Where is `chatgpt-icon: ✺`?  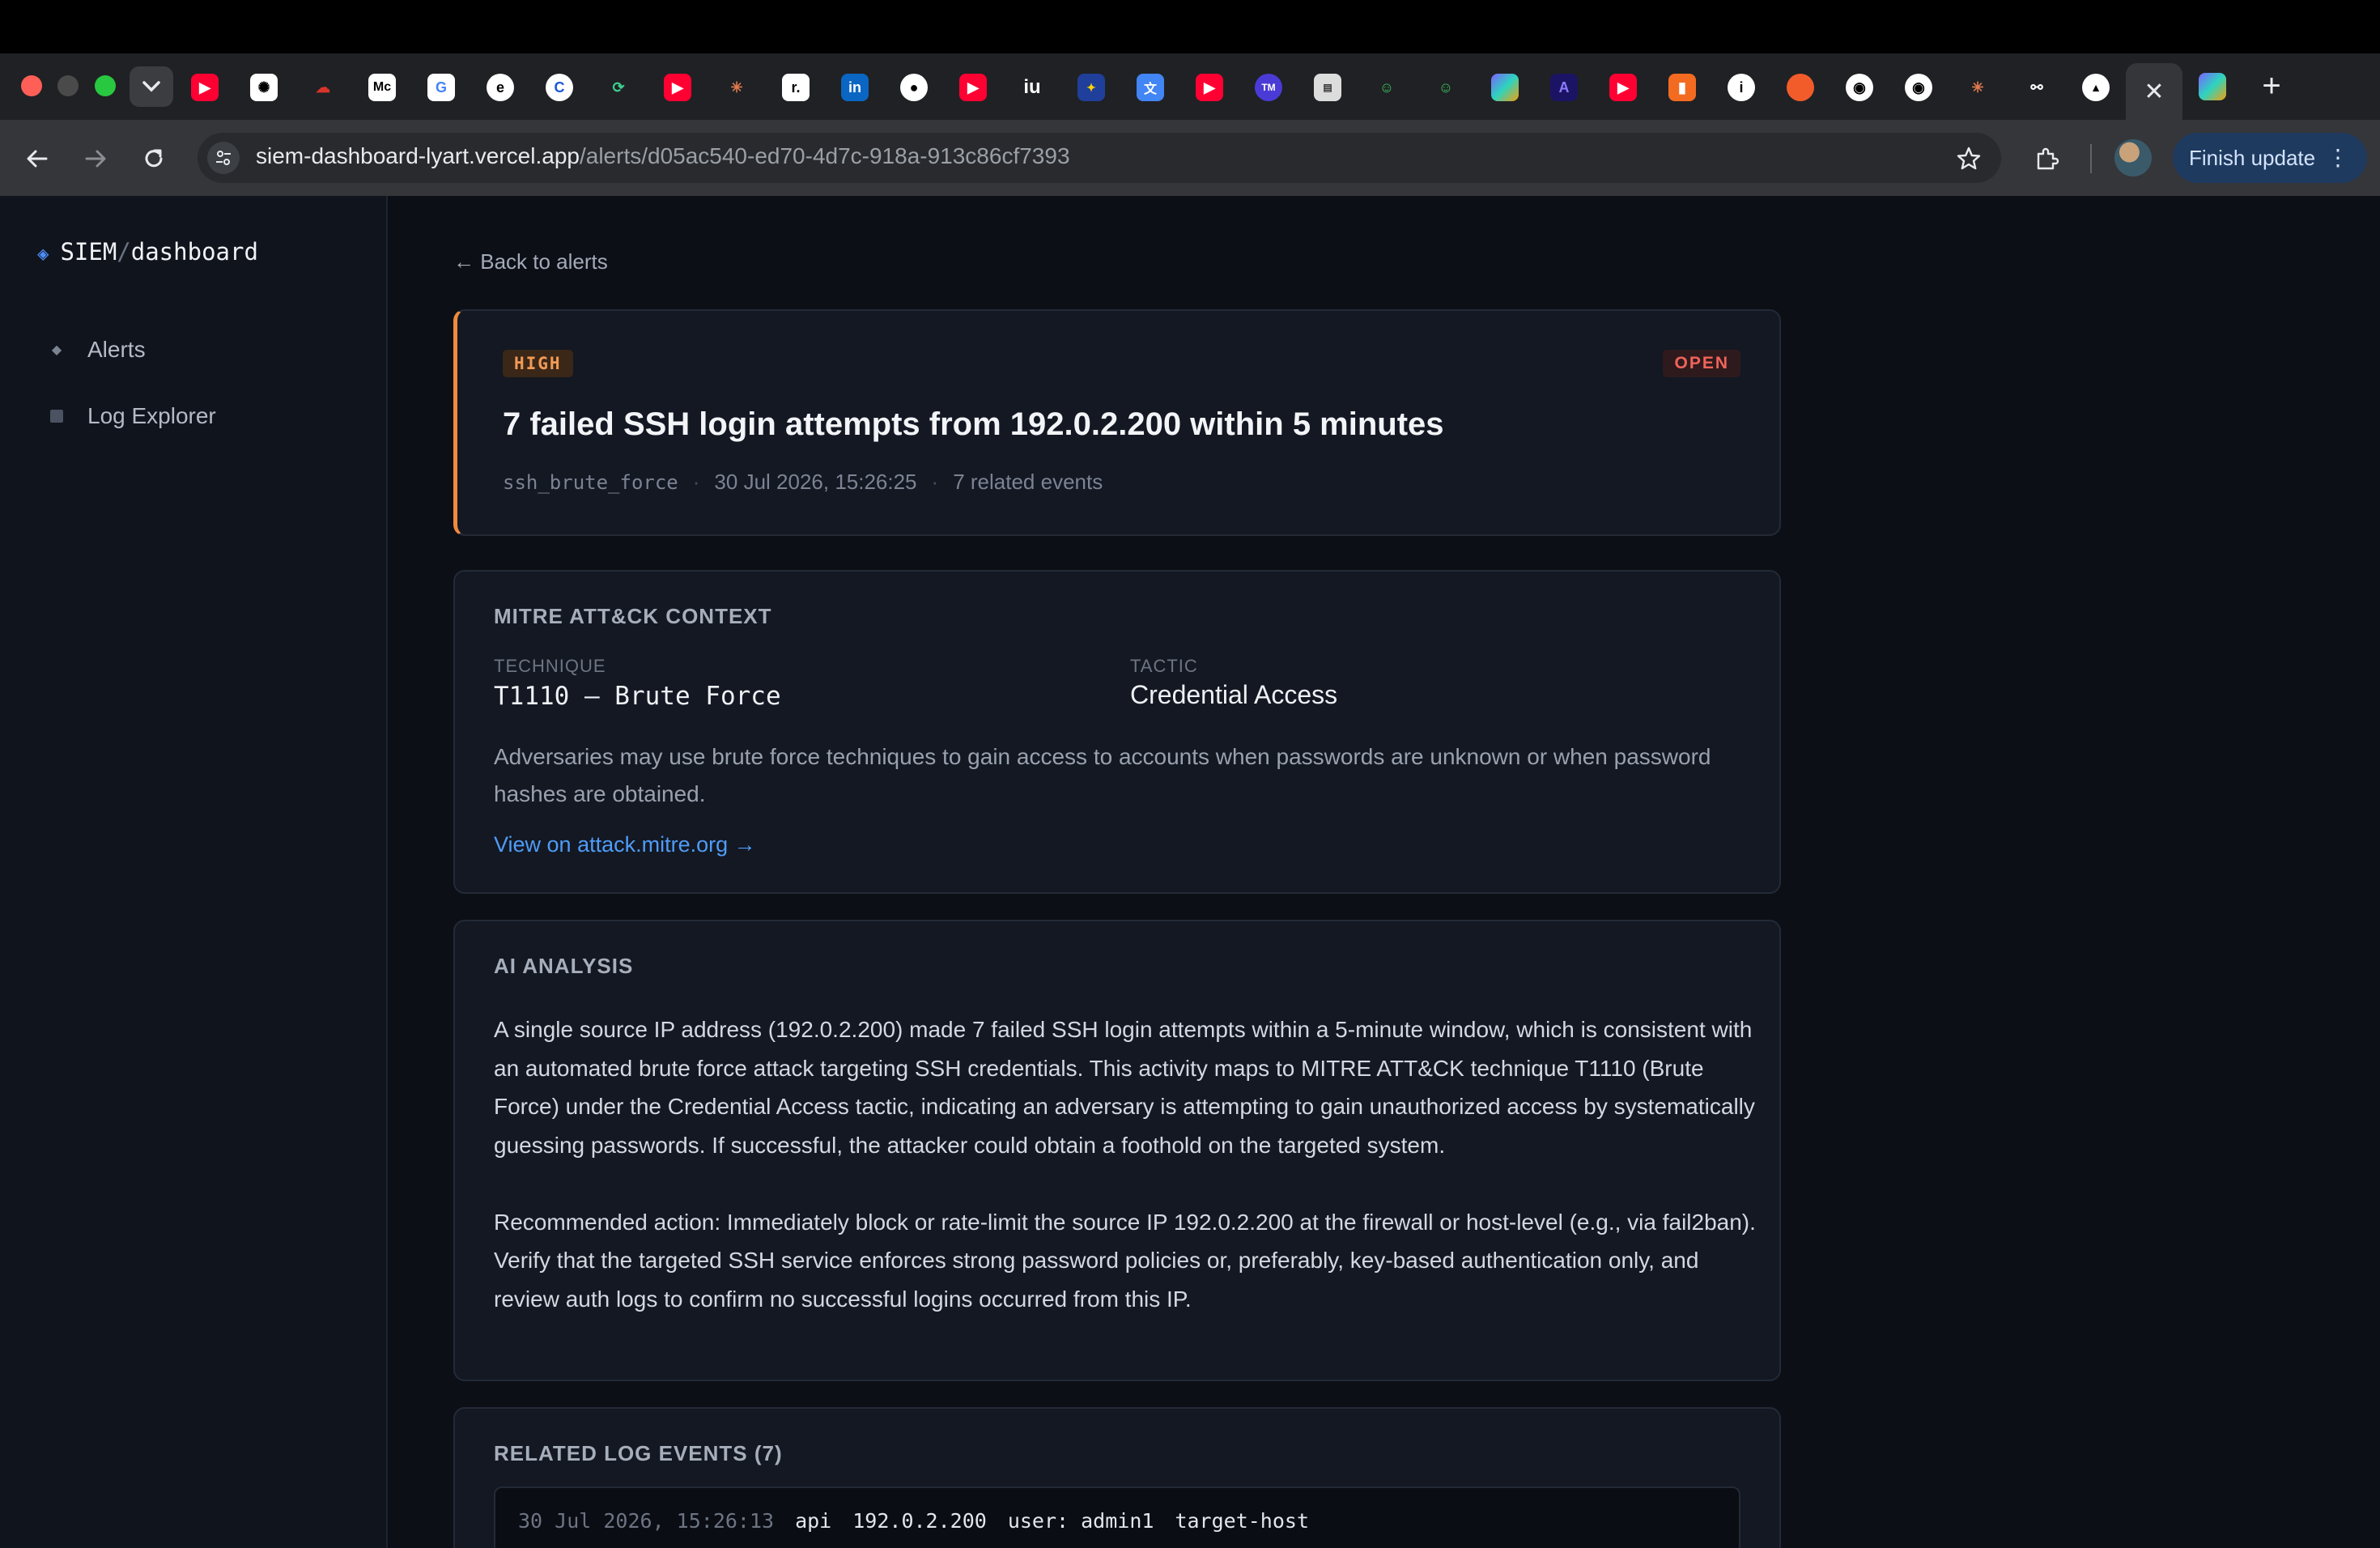 chatgpt-icon: ✺ is located at coordinates (264, 87).